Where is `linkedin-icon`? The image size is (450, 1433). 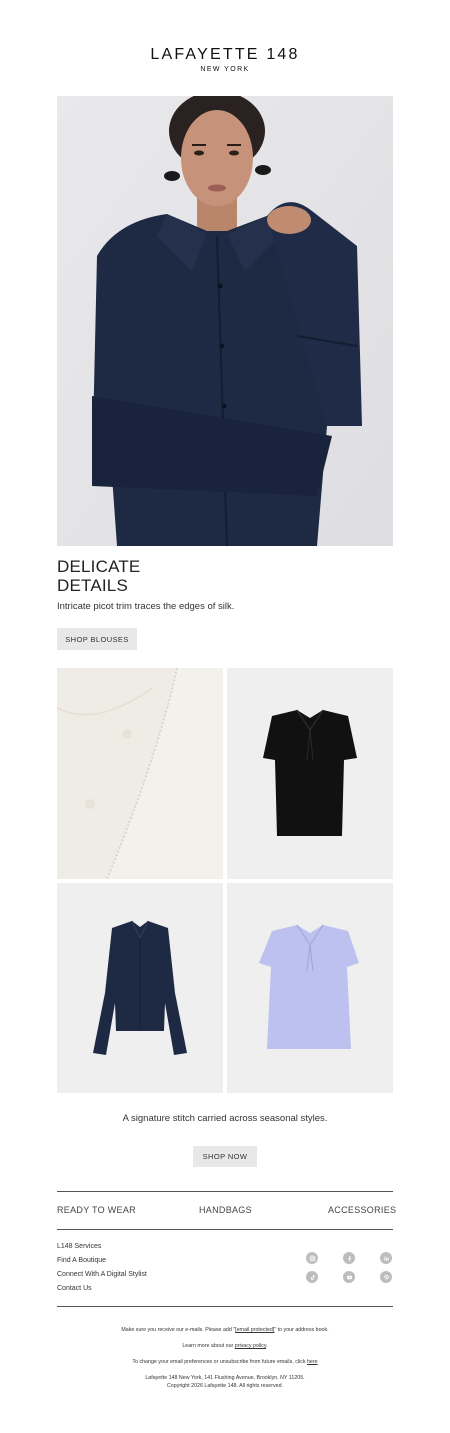
linkedin-icon is located at coordinates (386, 1258).